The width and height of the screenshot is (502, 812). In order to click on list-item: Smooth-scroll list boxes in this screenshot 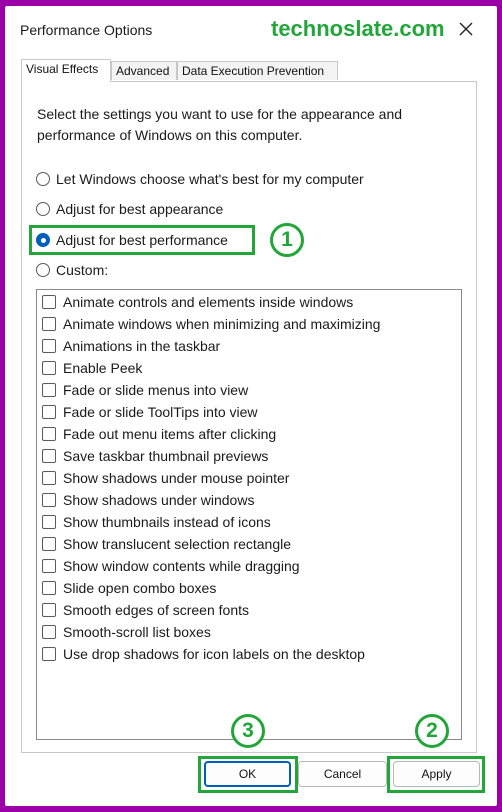, I will do `click(126, 632)`.